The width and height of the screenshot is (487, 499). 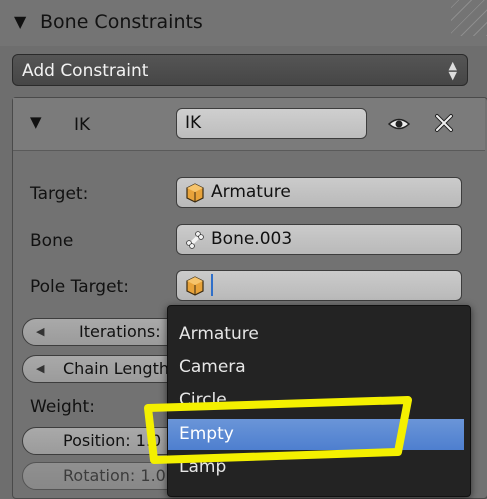 I want to click on target-label: Target:, so click(x=59, y=194).